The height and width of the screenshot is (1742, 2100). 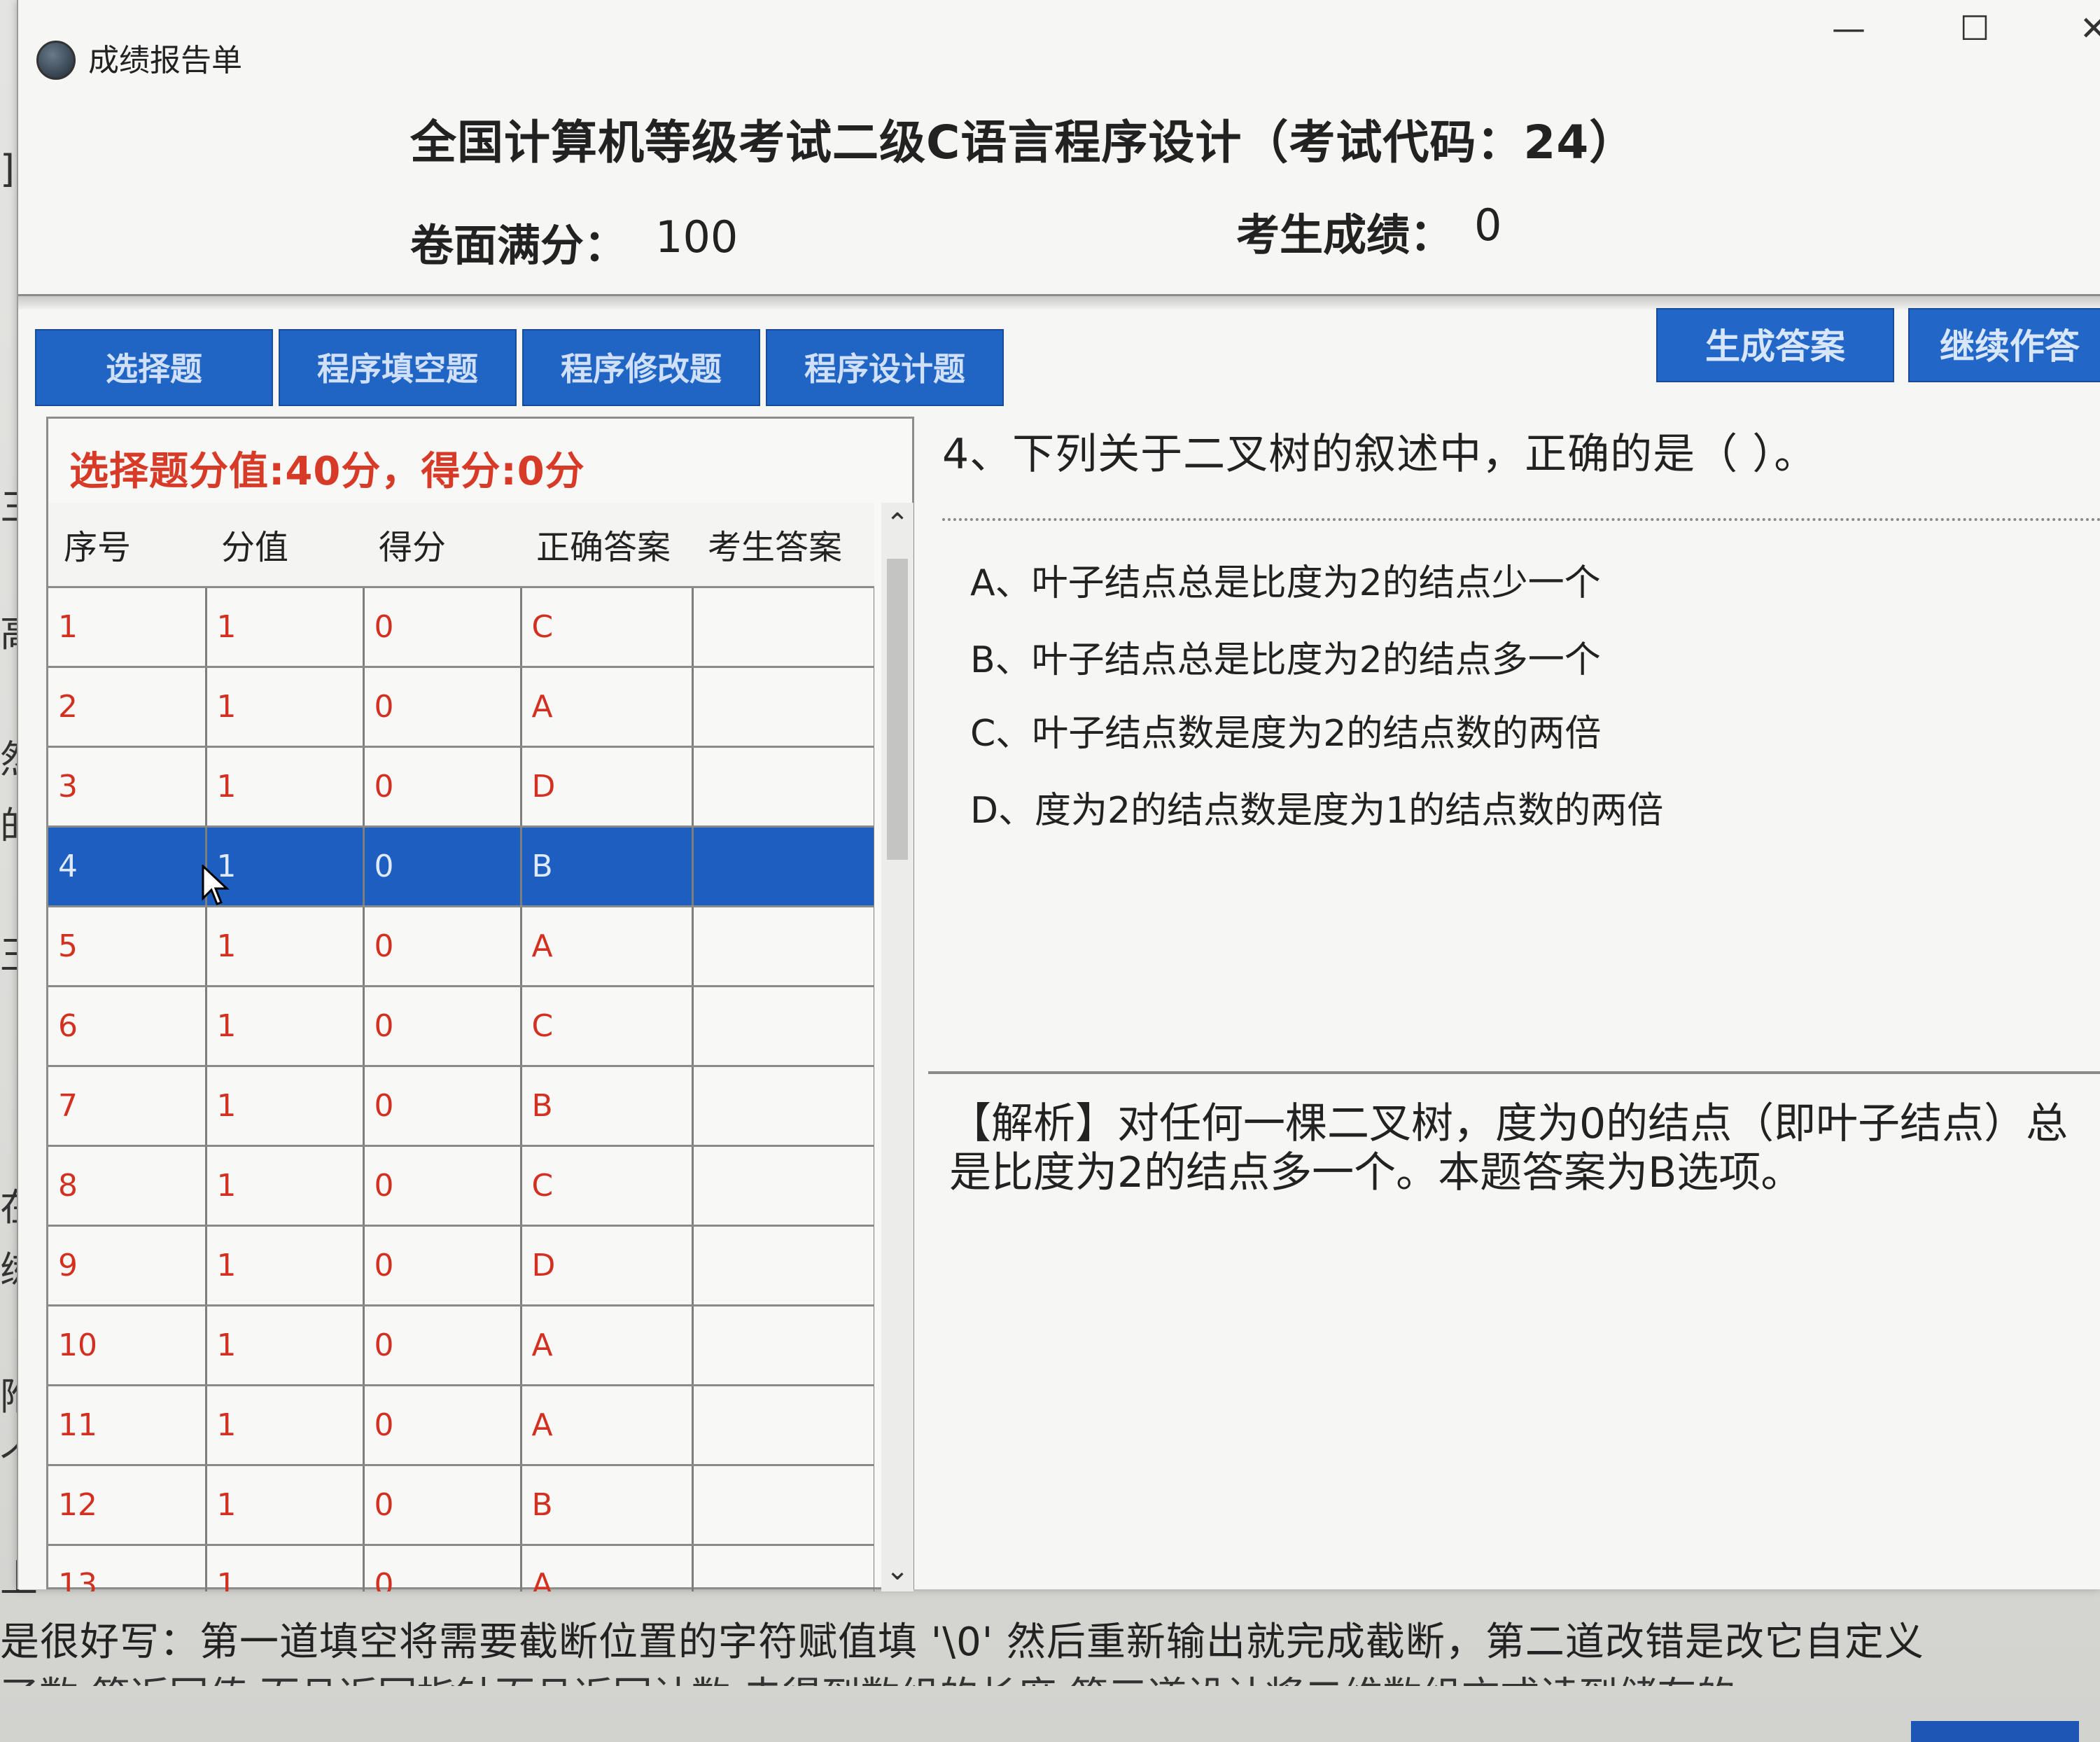 What do you see at coordinates (154, 367) in the screenshot?
I see `tab-multiple-choice: 选择题` at bounding box center [154, 367].